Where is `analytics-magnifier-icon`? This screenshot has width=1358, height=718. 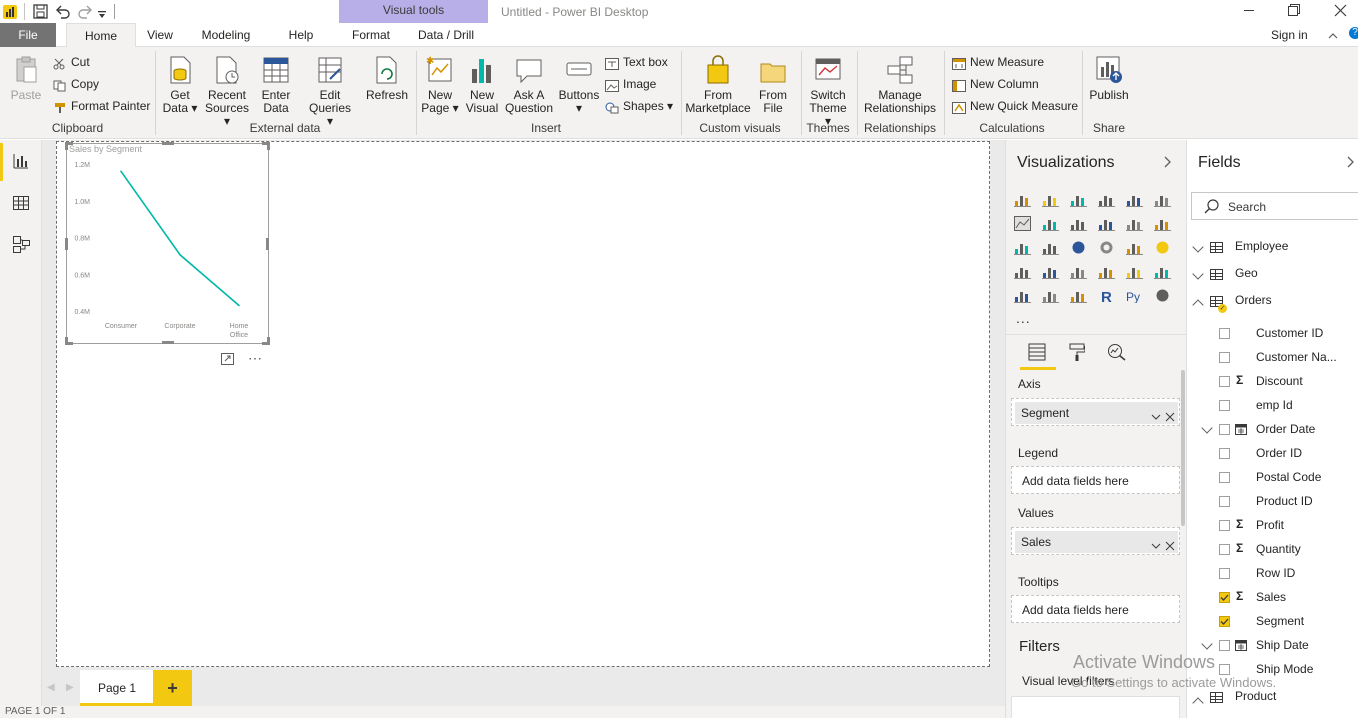 analytics-magnifier-icon is located at coordinates (1117, 352).